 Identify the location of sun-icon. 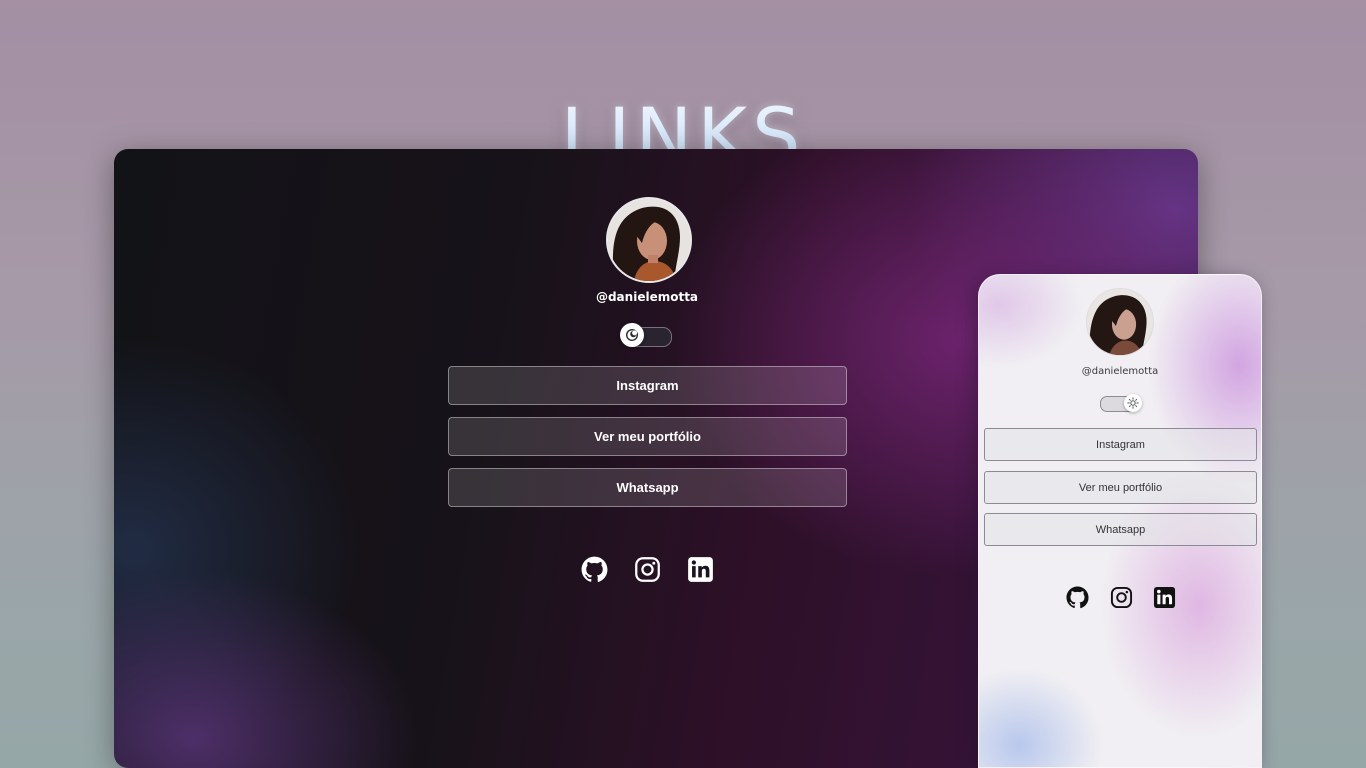
(1133, 403).